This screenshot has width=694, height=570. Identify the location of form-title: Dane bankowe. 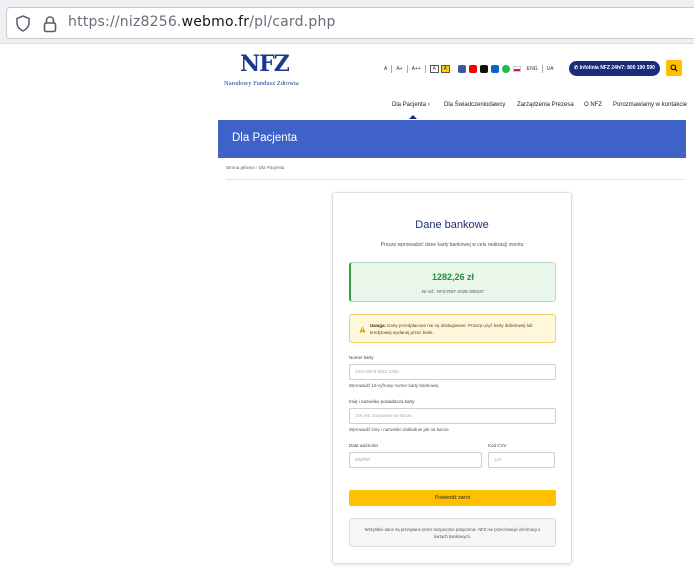
(452, 225).